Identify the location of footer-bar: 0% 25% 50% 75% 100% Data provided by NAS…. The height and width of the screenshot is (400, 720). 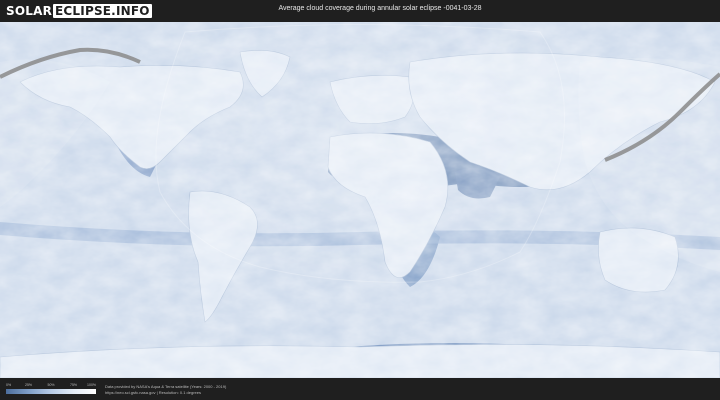
(360, 389).